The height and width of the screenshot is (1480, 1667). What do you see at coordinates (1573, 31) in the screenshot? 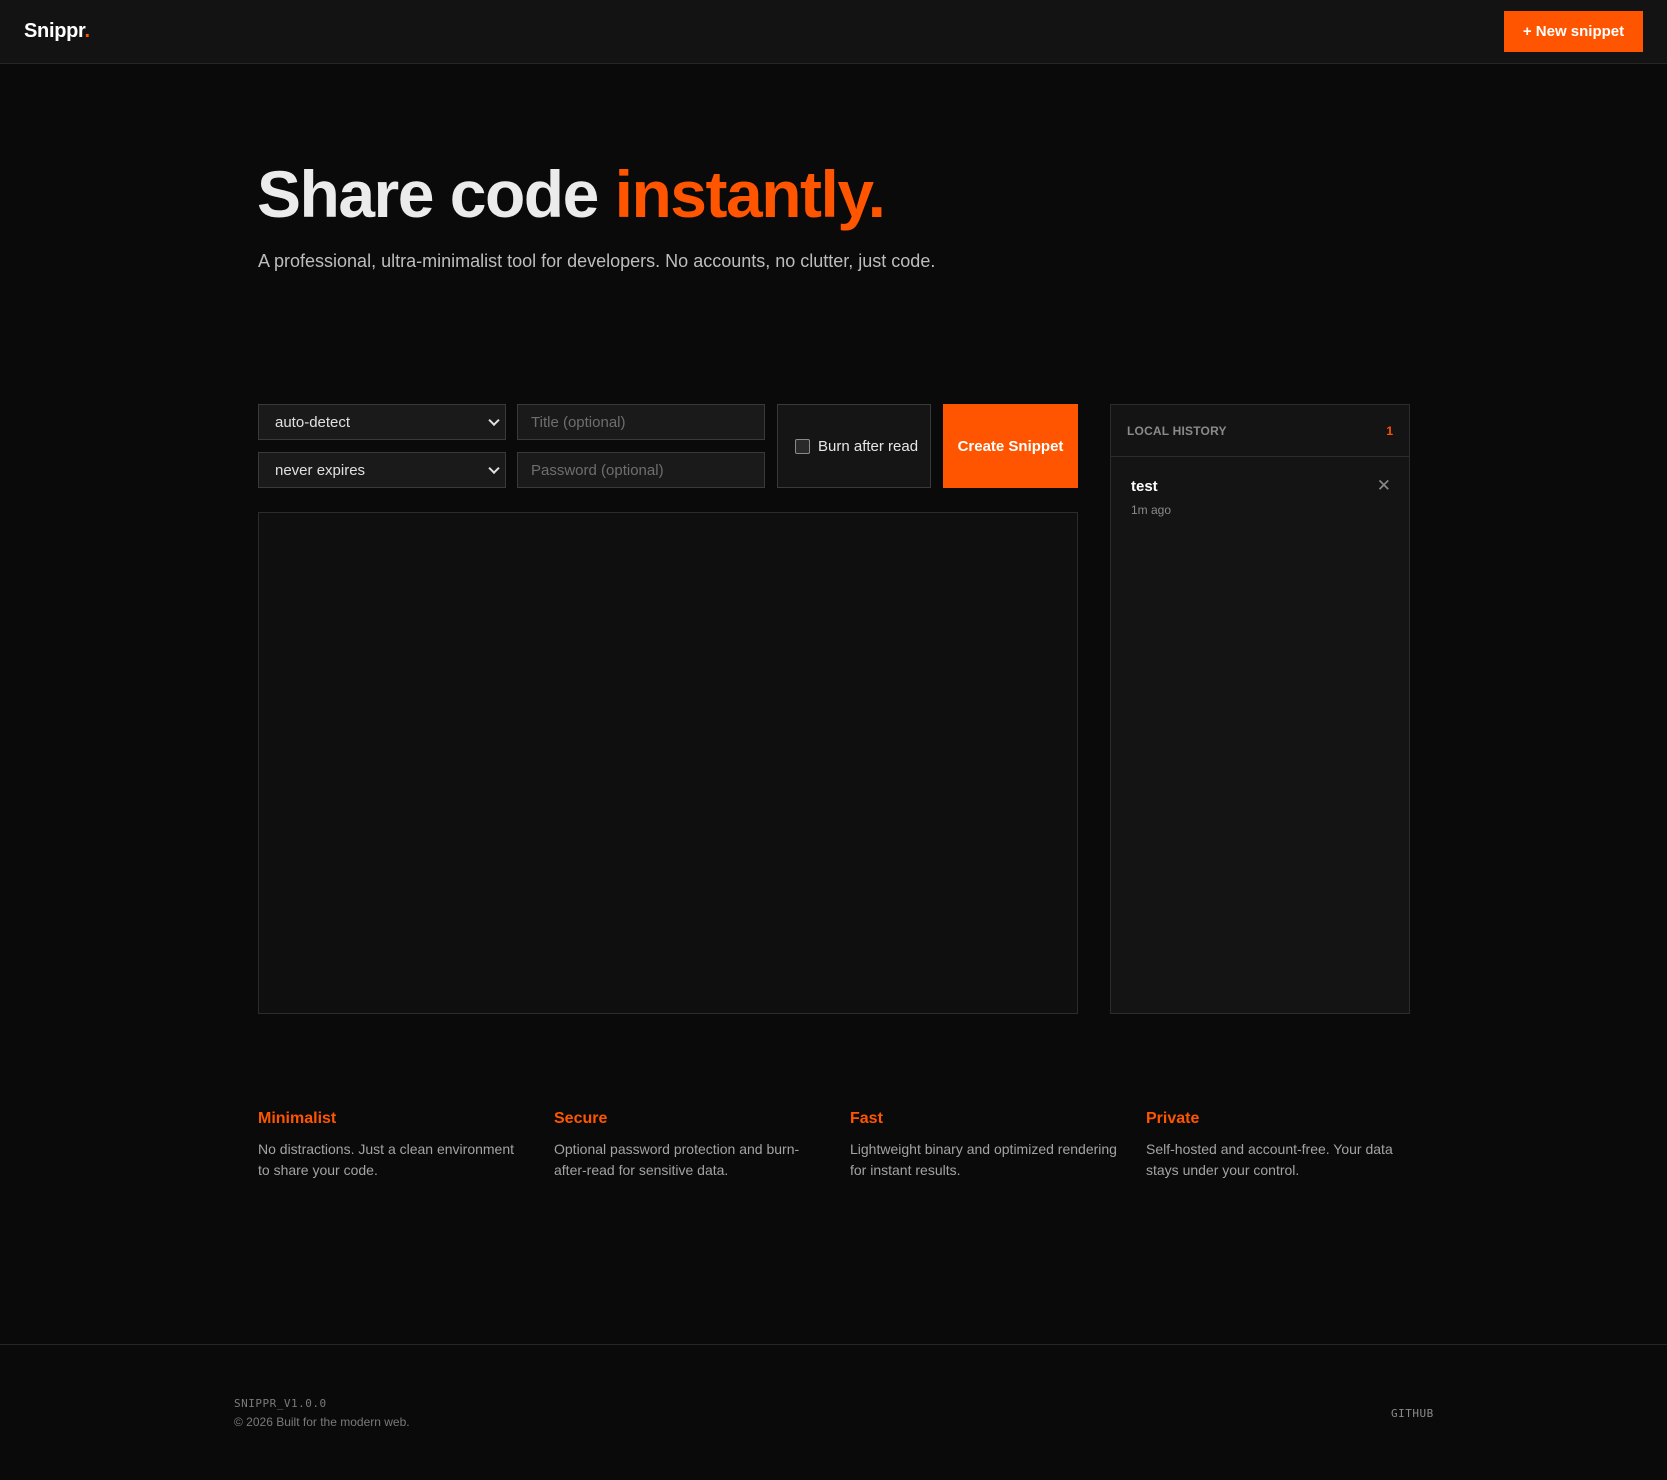
I see `new-snippet-button: + New snippet` at bounding box center [1573, 31].